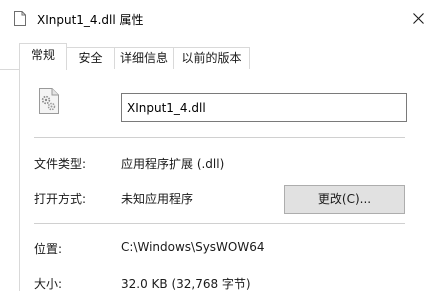 Image resolution: width=438 pixels, height=292 pixels. I want to click on file-type-label: 文件类型:, so click(60, 164).